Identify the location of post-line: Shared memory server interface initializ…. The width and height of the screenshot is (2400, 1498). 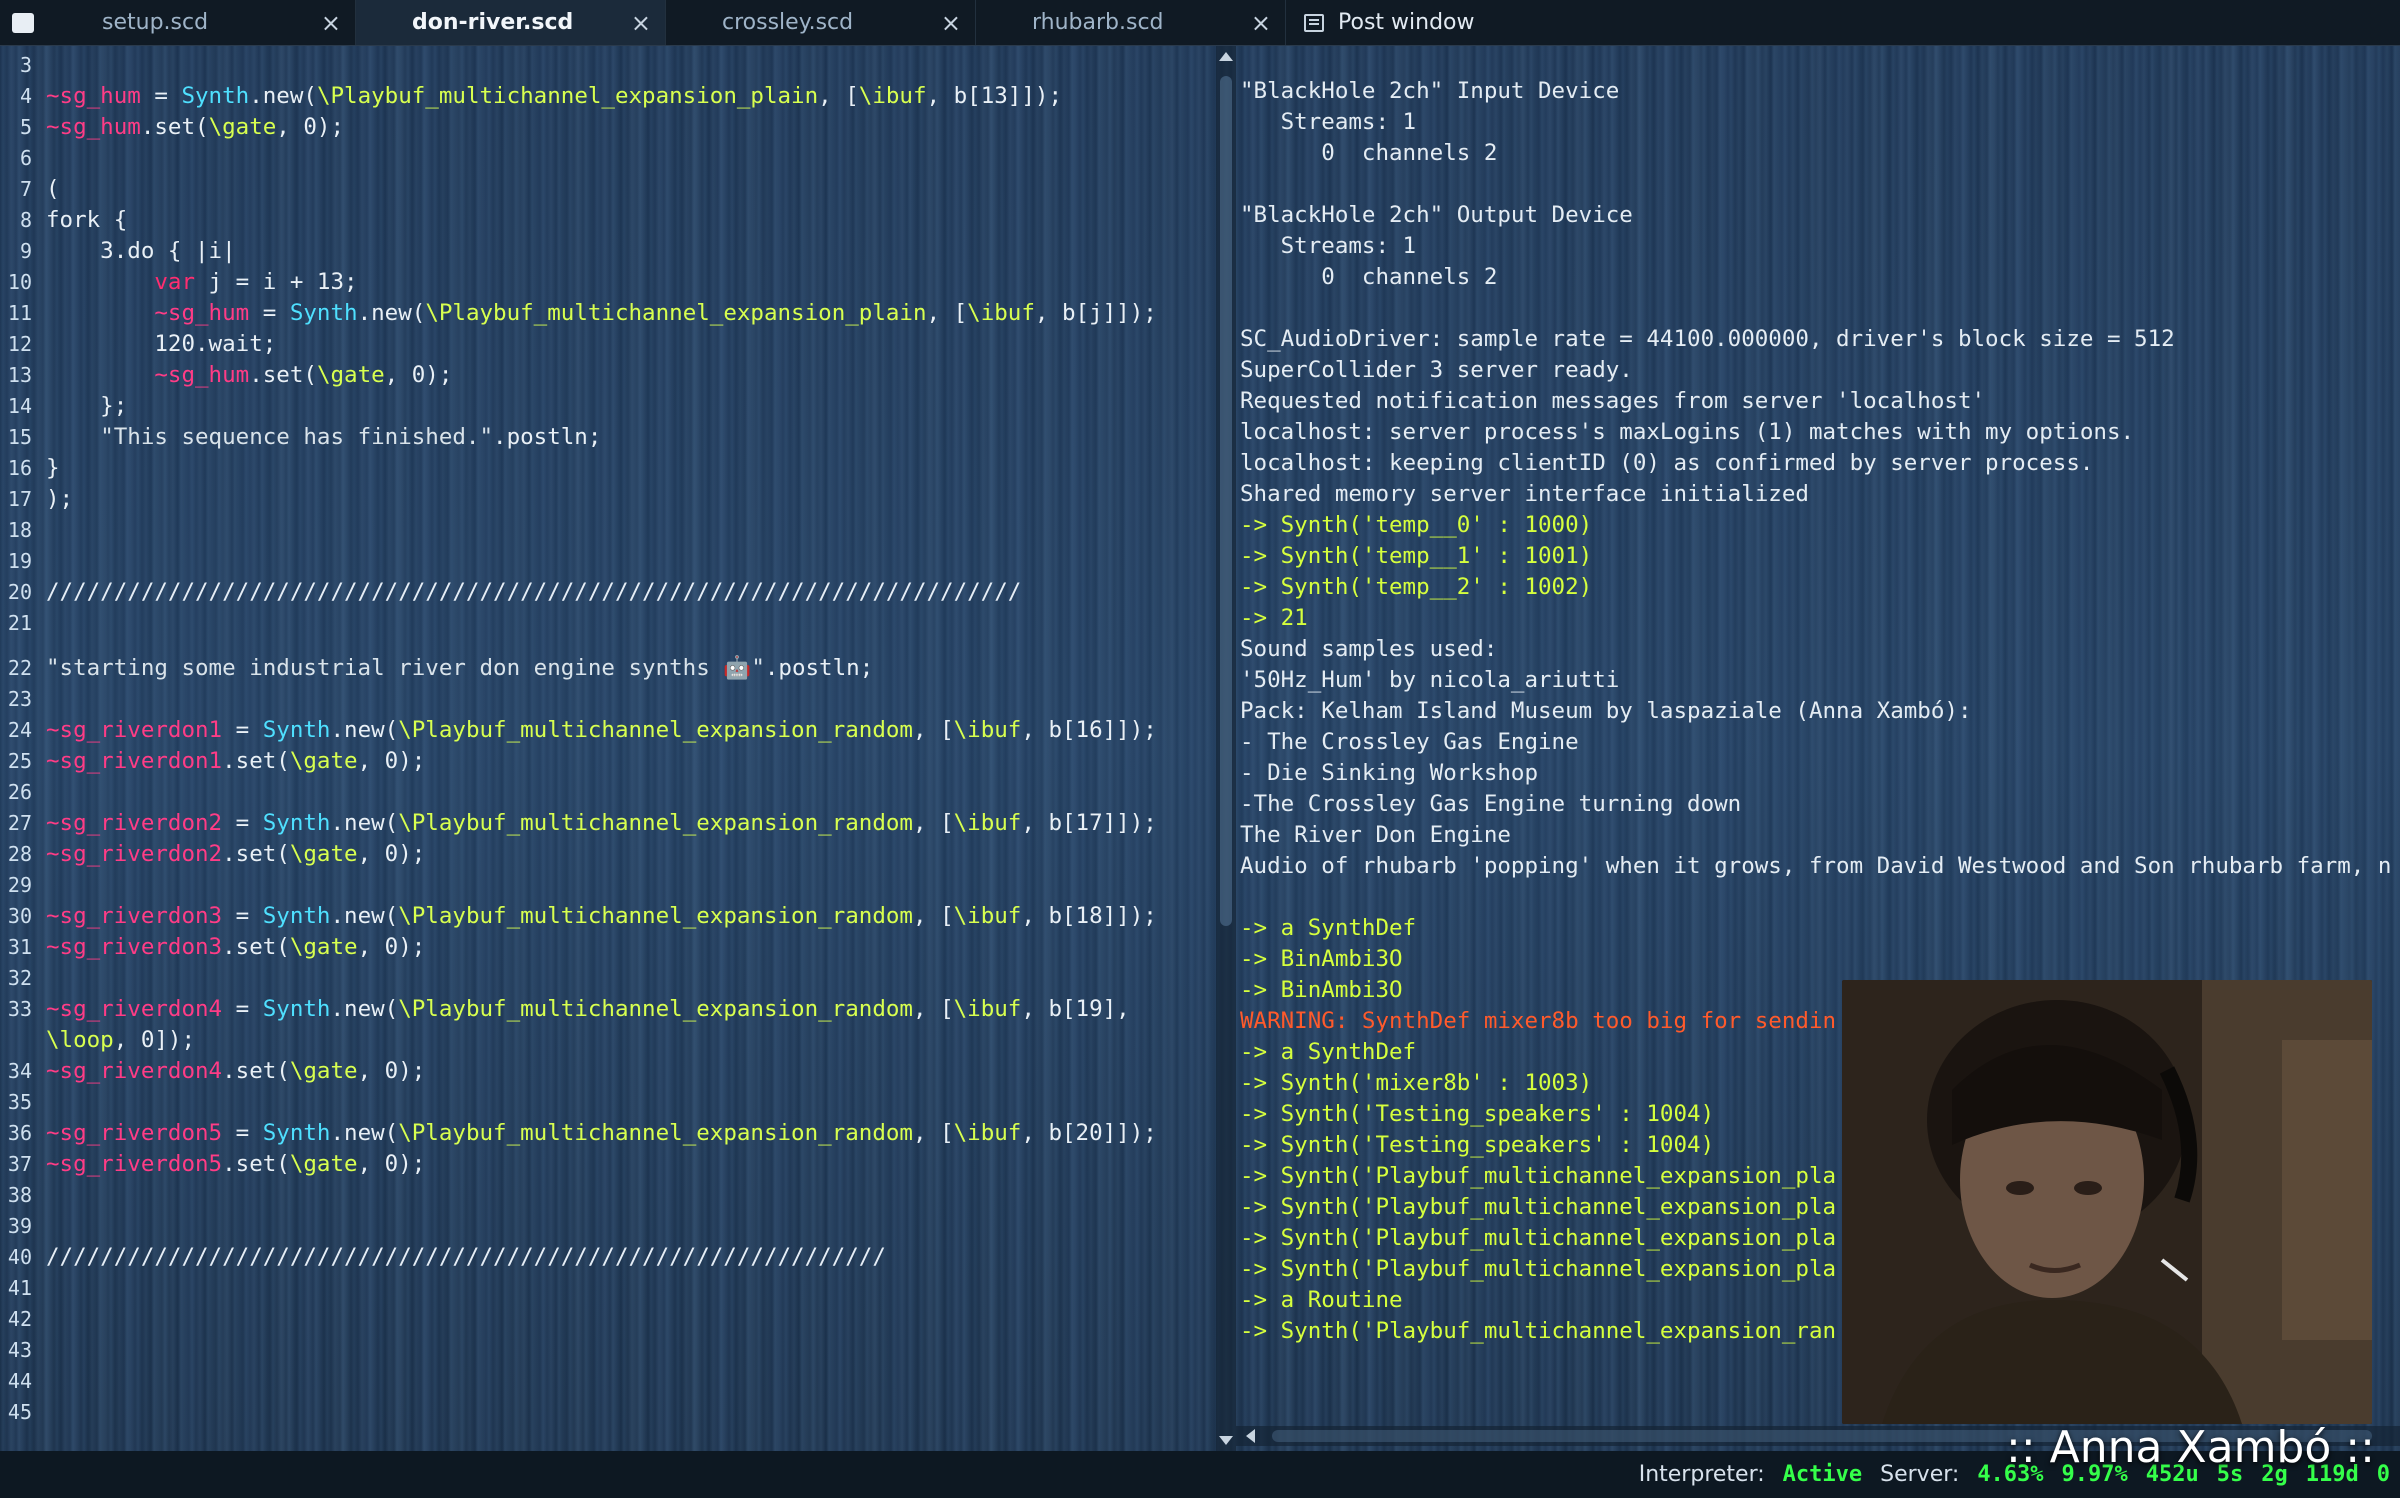
(1524, 494).